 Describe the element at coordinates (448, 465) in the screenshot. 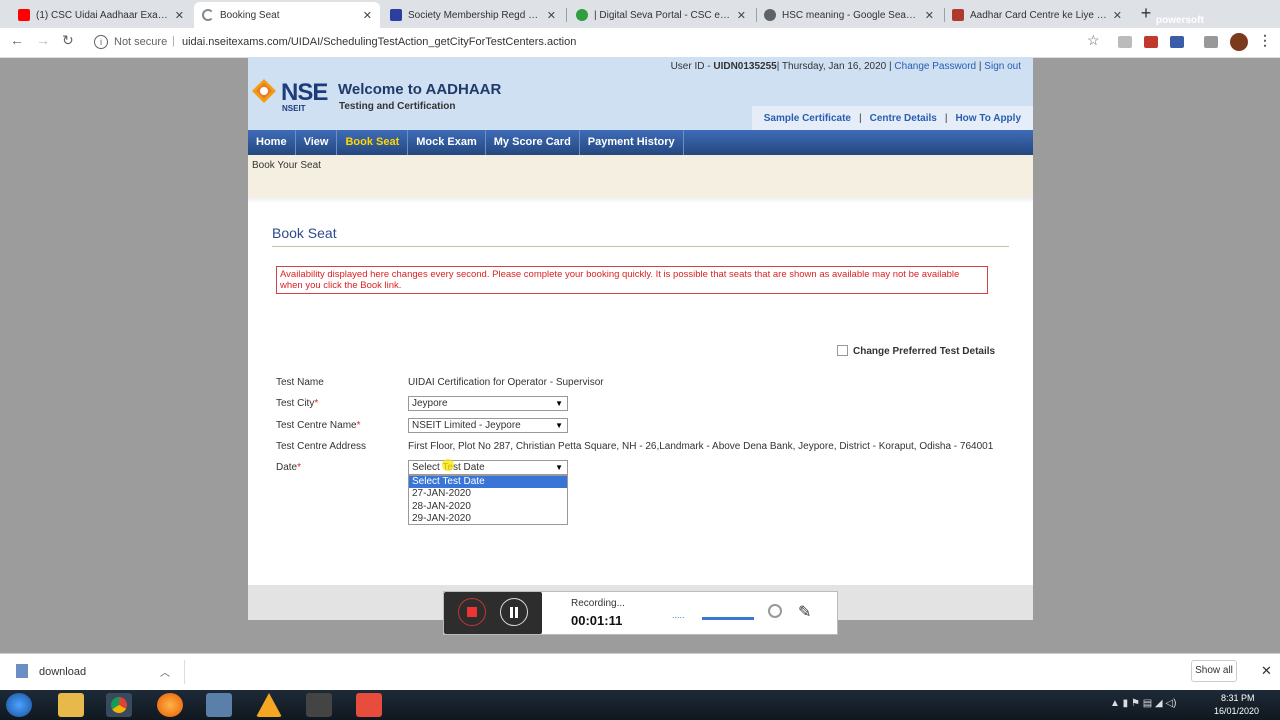

I see `mouse-cursor-highlight` at that location.